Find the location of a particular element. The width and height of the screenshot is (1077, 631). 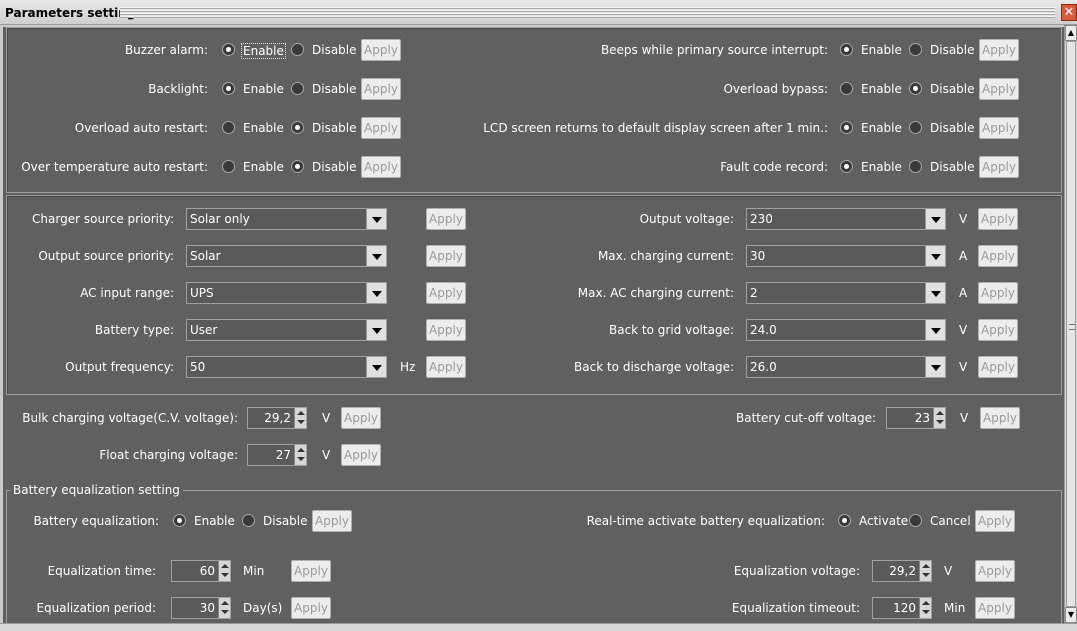

overload-bypass-enable-radio is located at coordinates (846, 88).